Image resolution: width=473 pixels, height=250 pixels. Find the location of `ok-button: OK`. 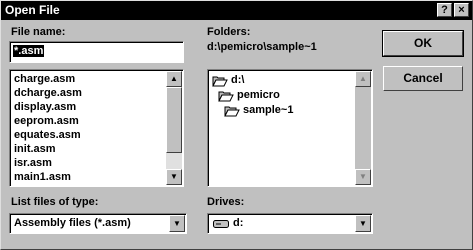

ok-button: OK is located at coordinates (423, 43).